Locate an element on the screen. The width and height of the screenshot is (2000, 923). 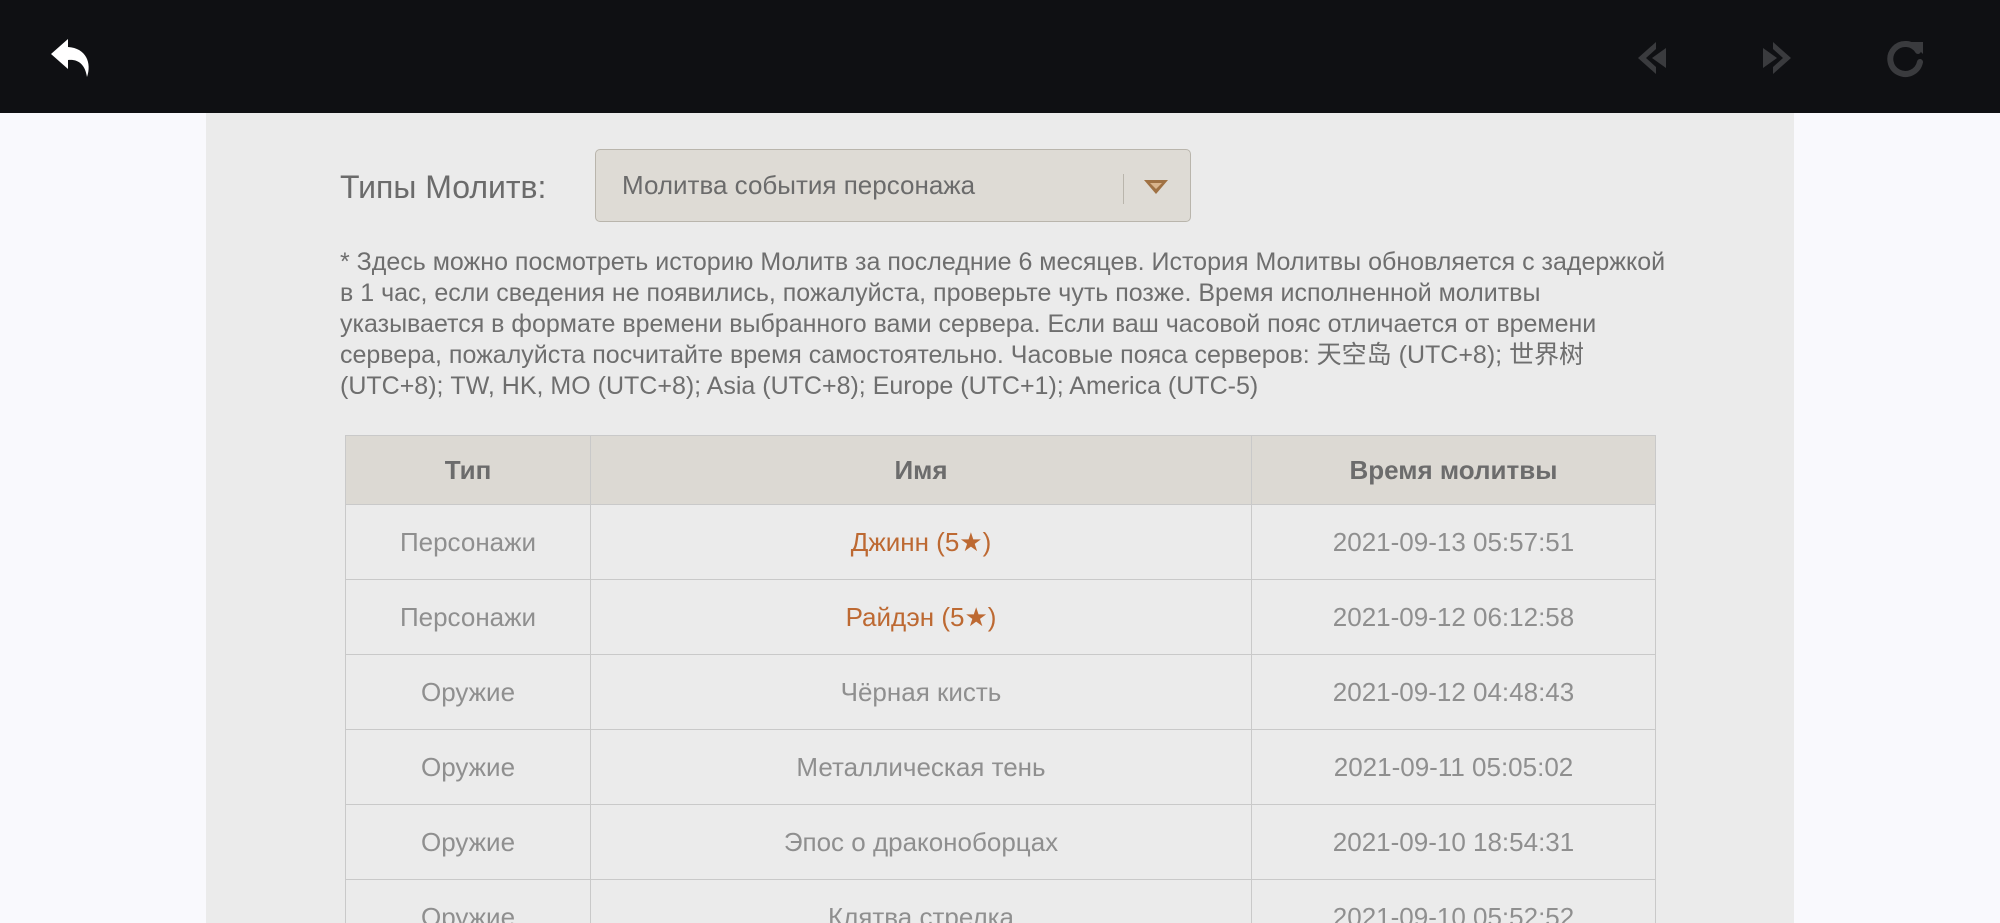
row-time: 2021-09-12 04:48:43 is located at coordinates (1453, 692).